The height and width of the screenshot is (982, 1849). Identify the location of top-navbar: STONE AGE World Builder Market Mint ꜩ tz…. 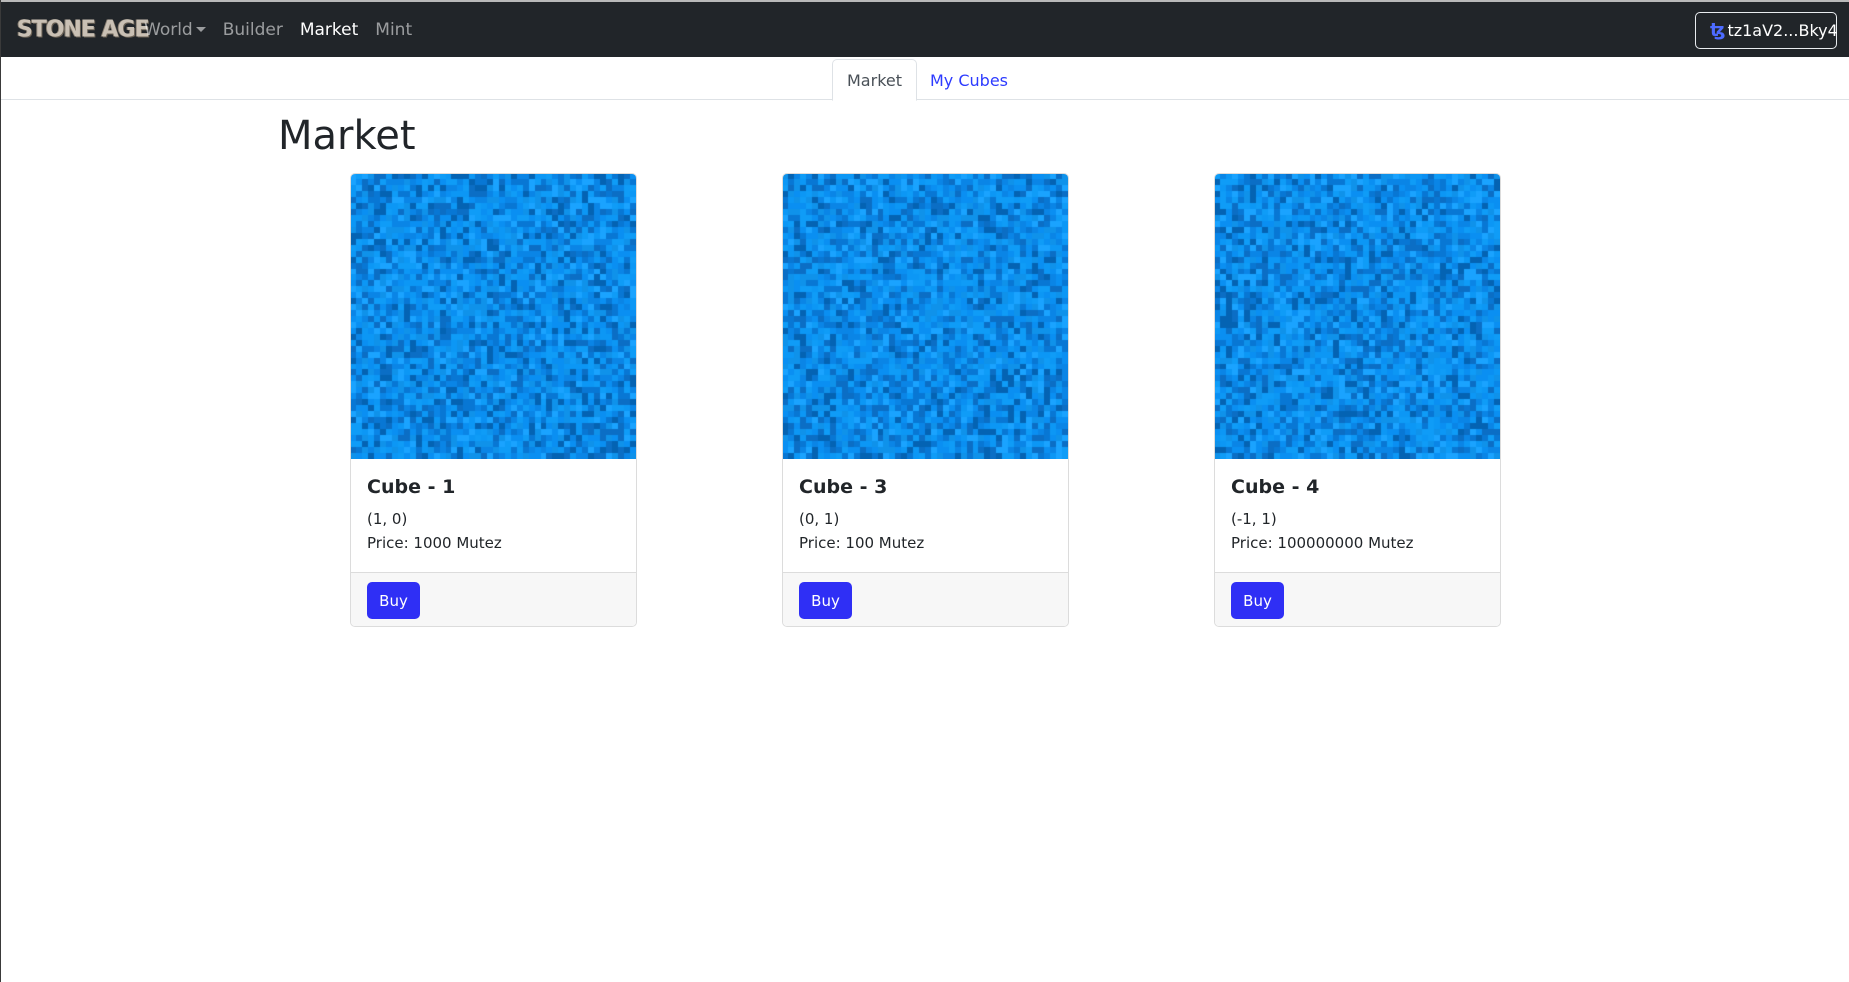
(925, 28).